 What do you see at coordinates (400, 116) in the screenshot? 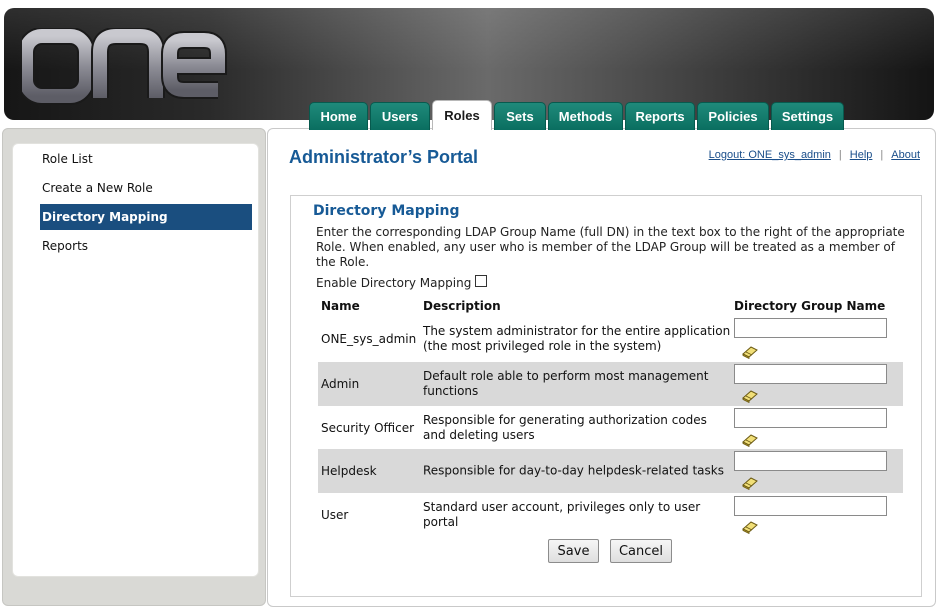
I see `tab-users: Users` at bounding box center [400, 116].